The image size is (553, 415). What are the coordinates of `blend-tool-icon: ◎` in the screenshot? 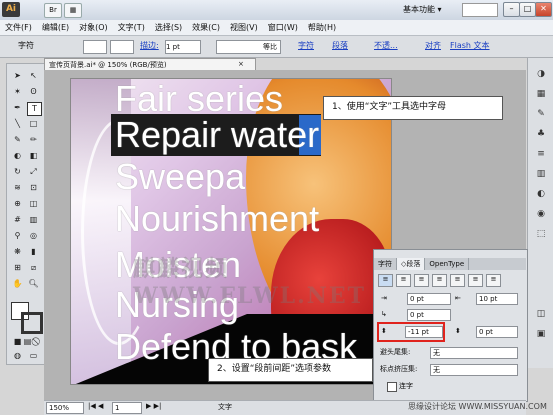 It's located at (33, 236).